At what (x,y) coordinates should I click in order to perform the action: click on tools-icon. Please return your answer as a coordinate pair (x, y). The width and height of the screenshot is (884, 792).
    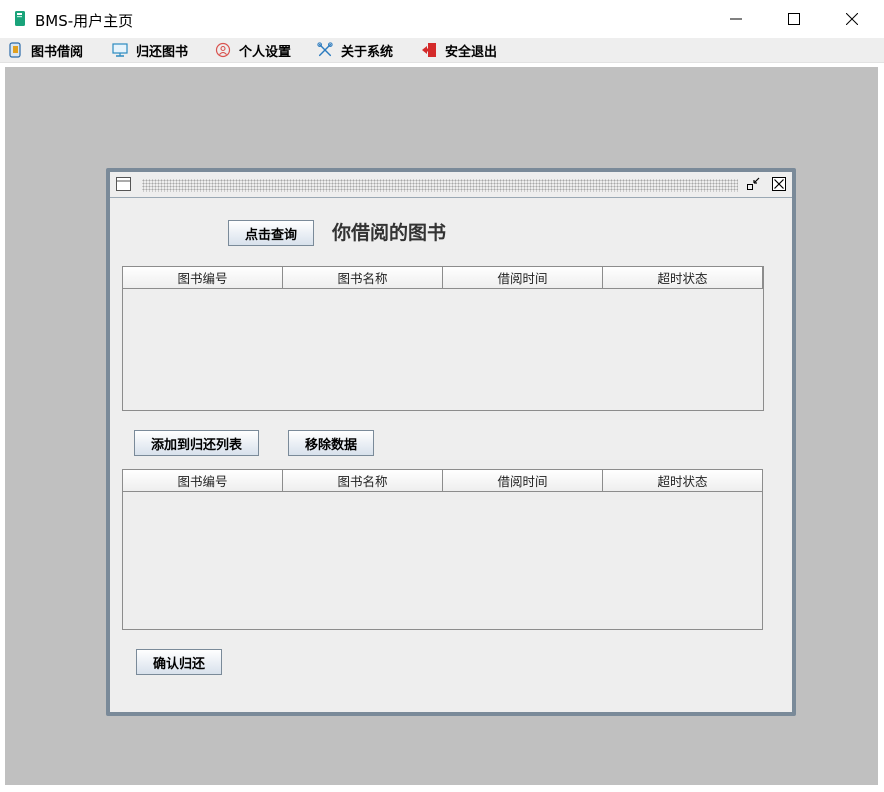
    Looking at the image, I should click on (325, 50).